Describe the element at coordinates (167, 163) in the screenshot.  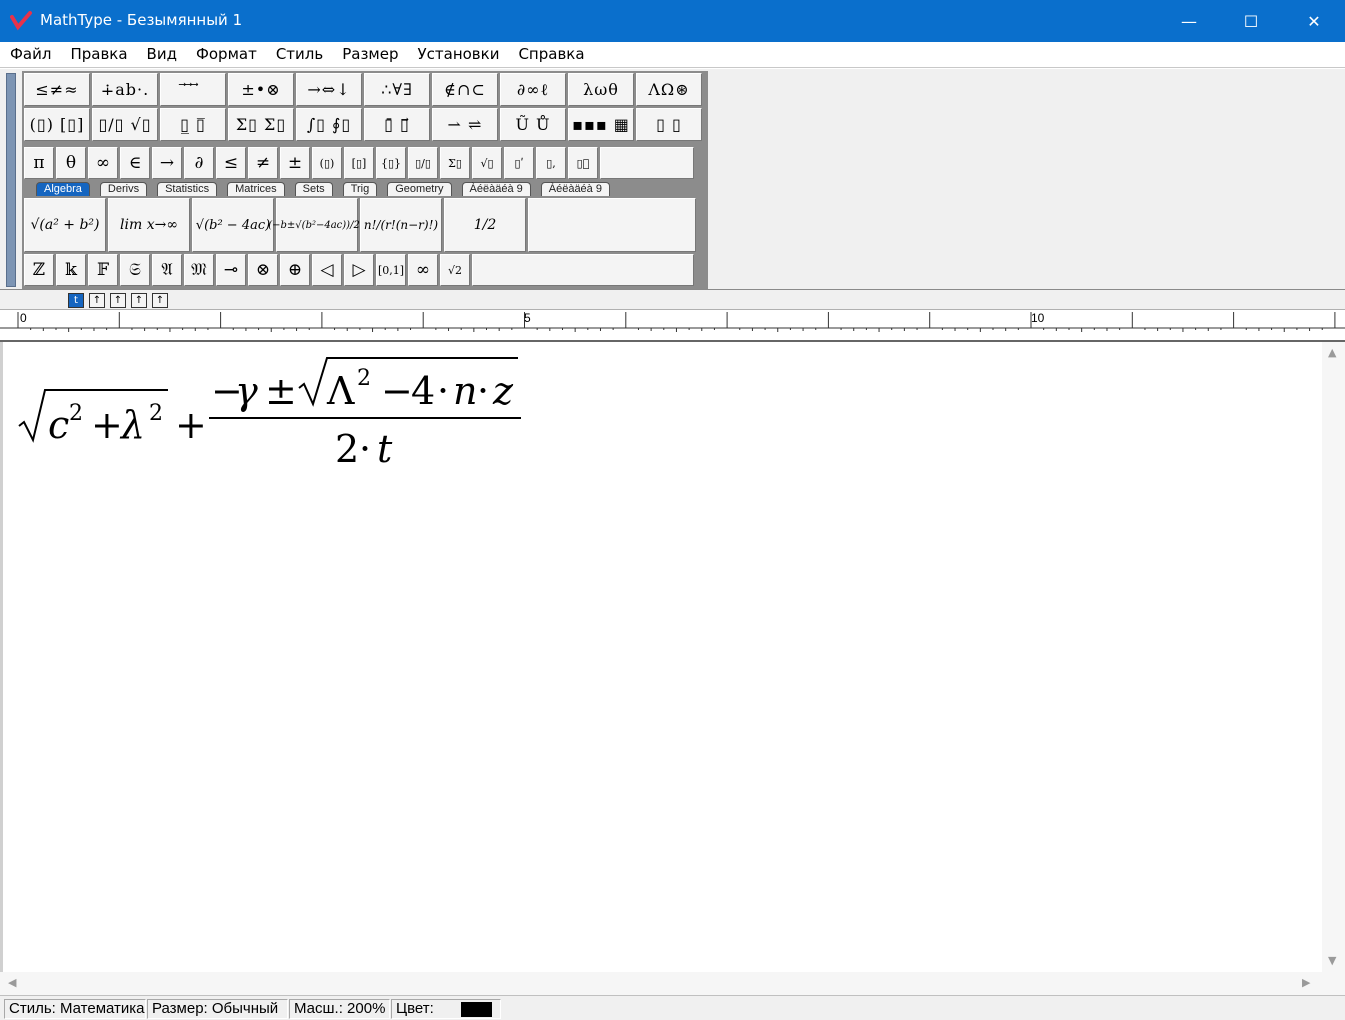
I see `symbol-right-arrow: →` at that location.